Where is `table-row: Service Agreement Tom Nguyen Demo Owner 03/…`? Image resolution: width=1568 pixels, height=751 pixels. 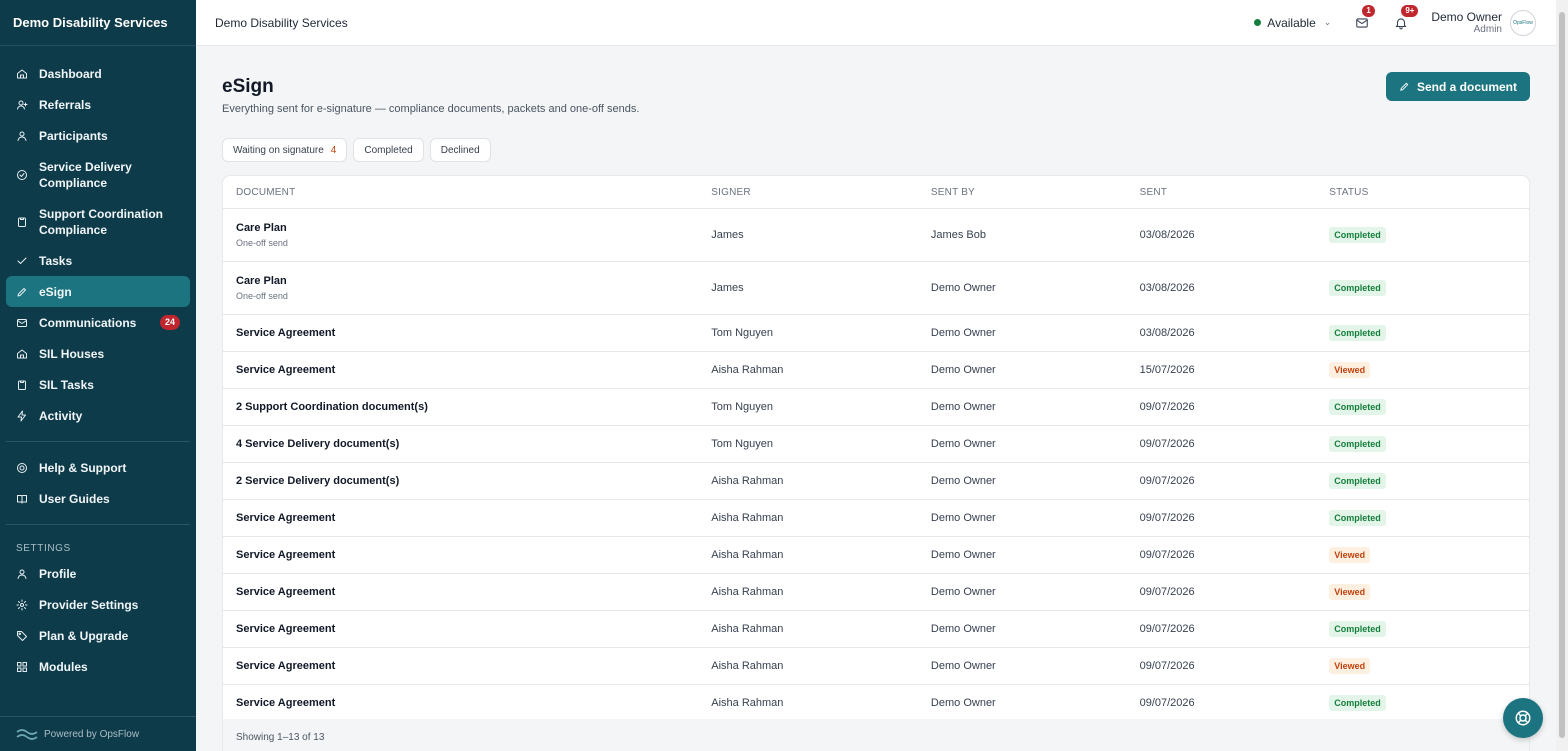
table-row: Service Agreement Tom Nguyen Demo Owner 03/… is located at coordinates (876, 333).